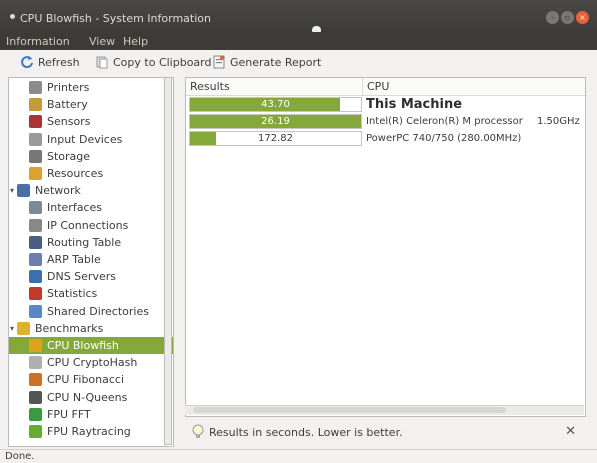 This screenshot has height=463, width=597. What do you see at coordinates (88, 225) in the screenshot?
I see `sidebar-item-label: IP Connections` at bounding box center [88, 225].